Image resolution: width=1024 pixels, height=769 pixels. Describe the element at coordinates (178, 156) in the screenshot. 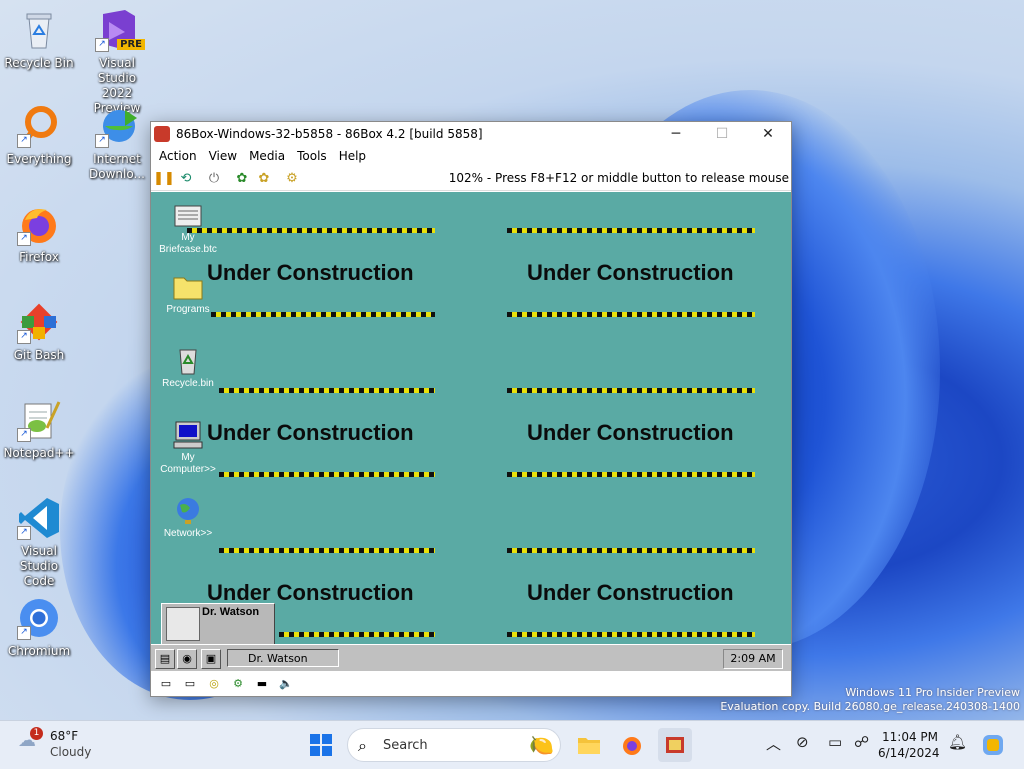

I see `menu-action: Action` at that location.